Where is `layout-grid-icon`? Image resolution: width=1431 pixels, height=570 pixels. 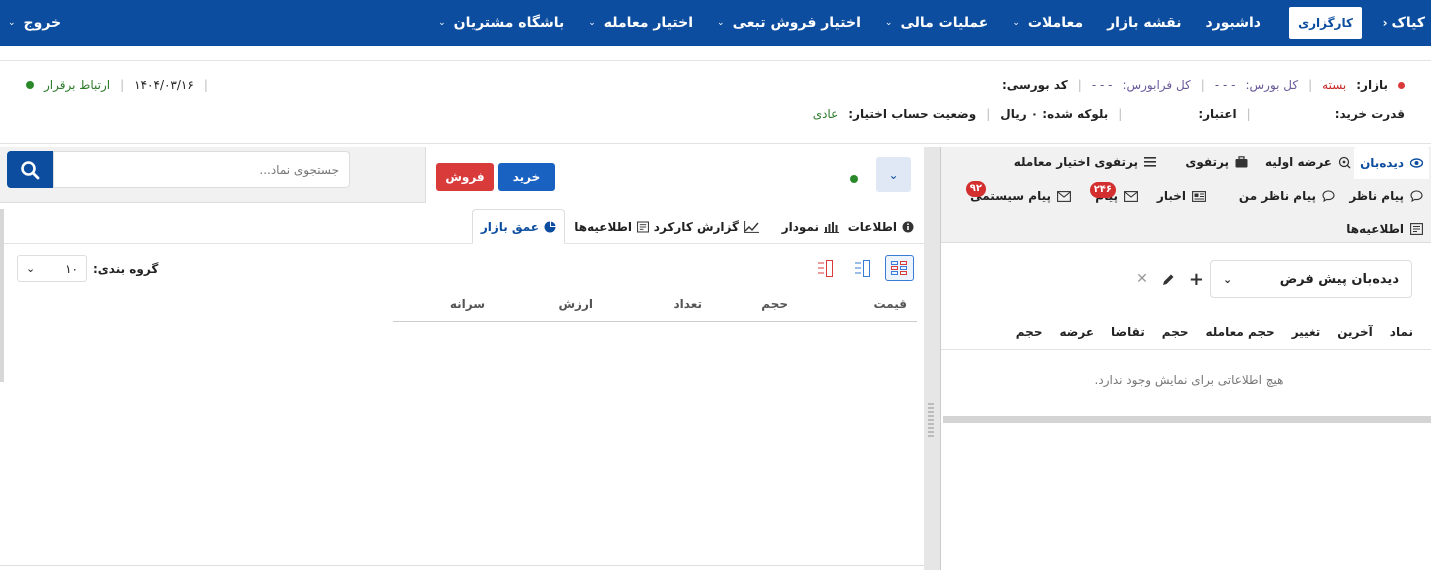
layout-grid-icon is located at coordinates (899, 267).